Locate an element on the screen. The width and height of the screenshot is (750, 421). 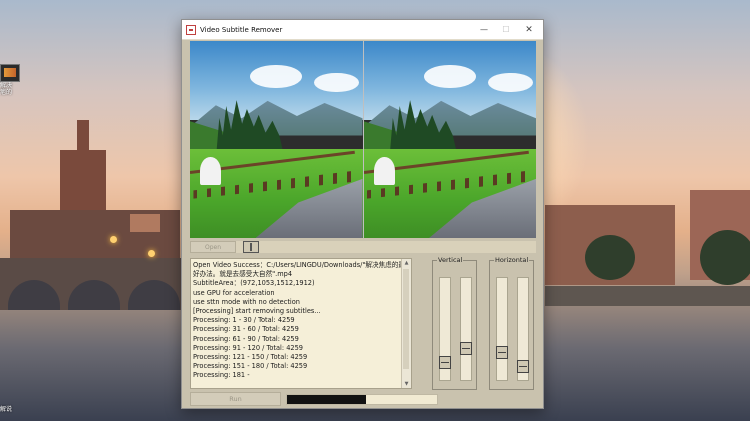
desktop-video-shortcut: 解决 疤的 is located at coordinates (12, 80).